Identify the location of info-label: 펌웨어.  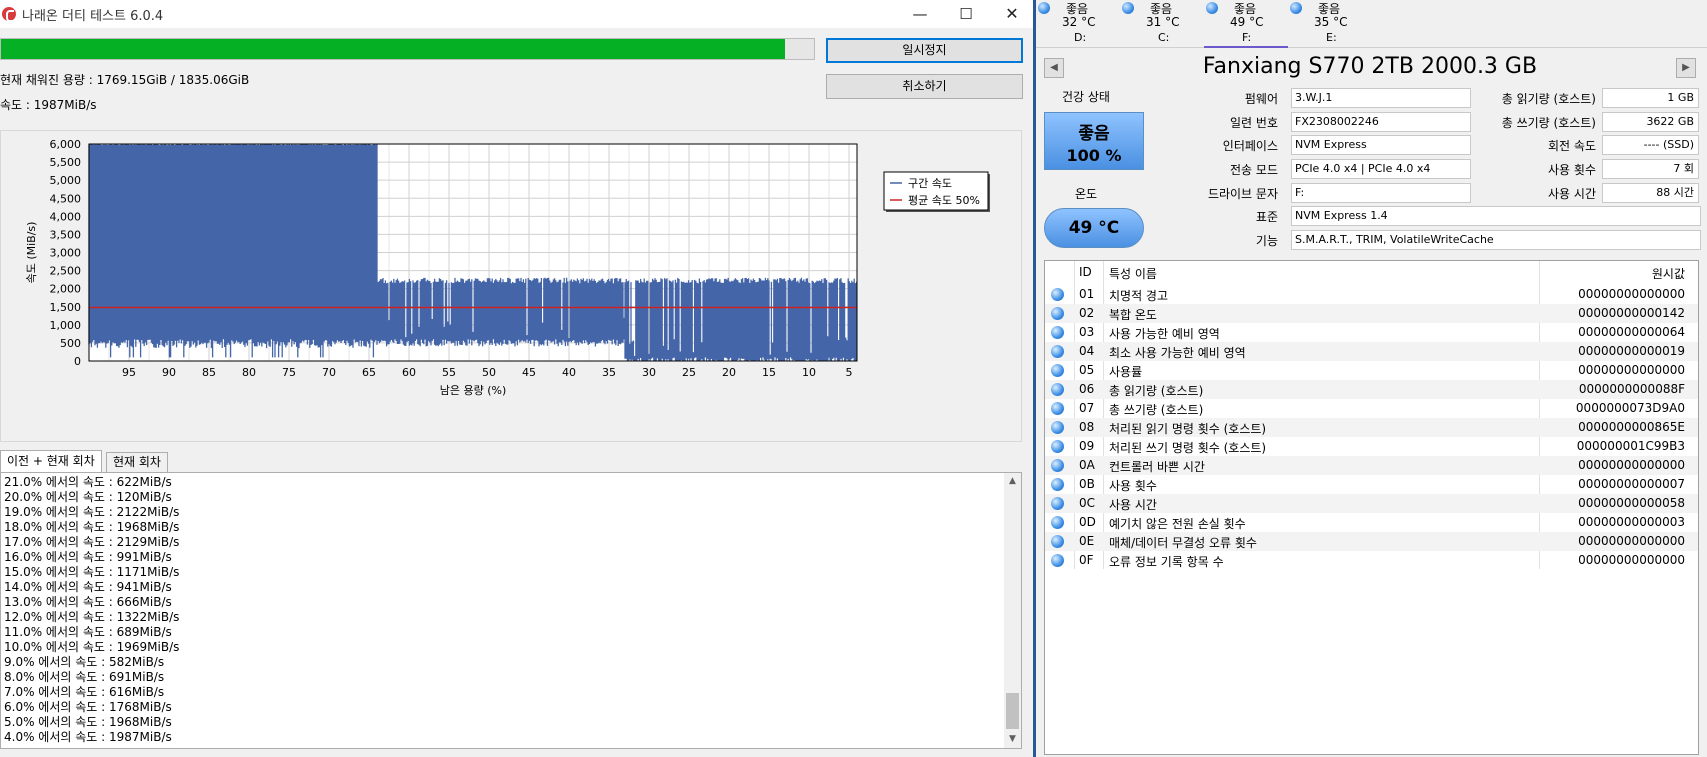
(1261, 99).